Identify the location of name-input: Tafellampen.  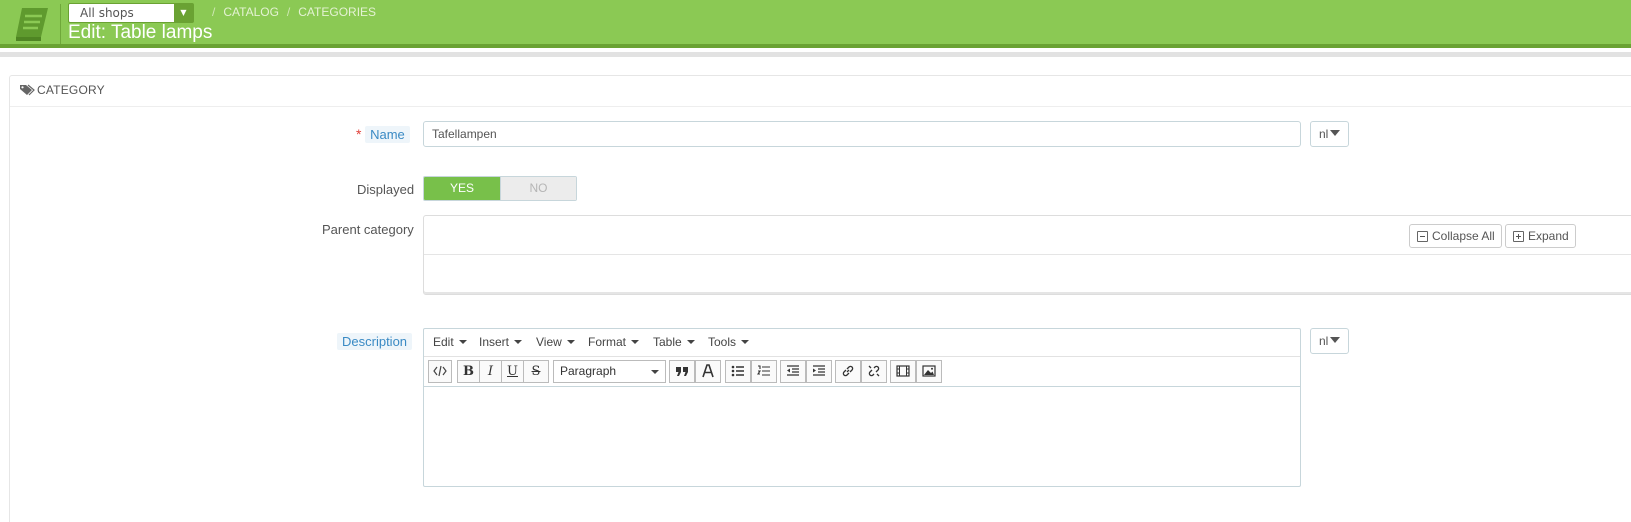
(862, 134).